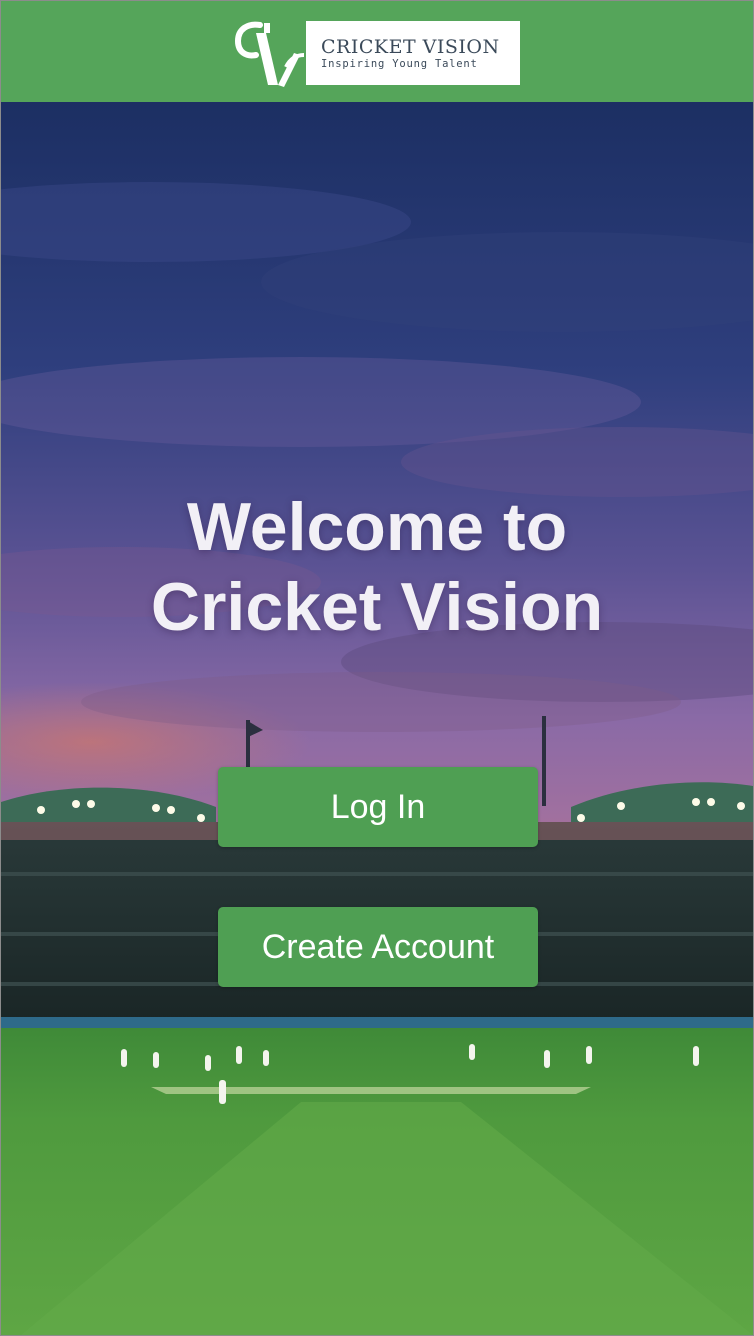 The width and height of the screenshot is (754, 1336). What do you see at coordinates (378, 947) in the screenshot?
I see `create-account-button: Create Account` at bounding box center [378, 947].